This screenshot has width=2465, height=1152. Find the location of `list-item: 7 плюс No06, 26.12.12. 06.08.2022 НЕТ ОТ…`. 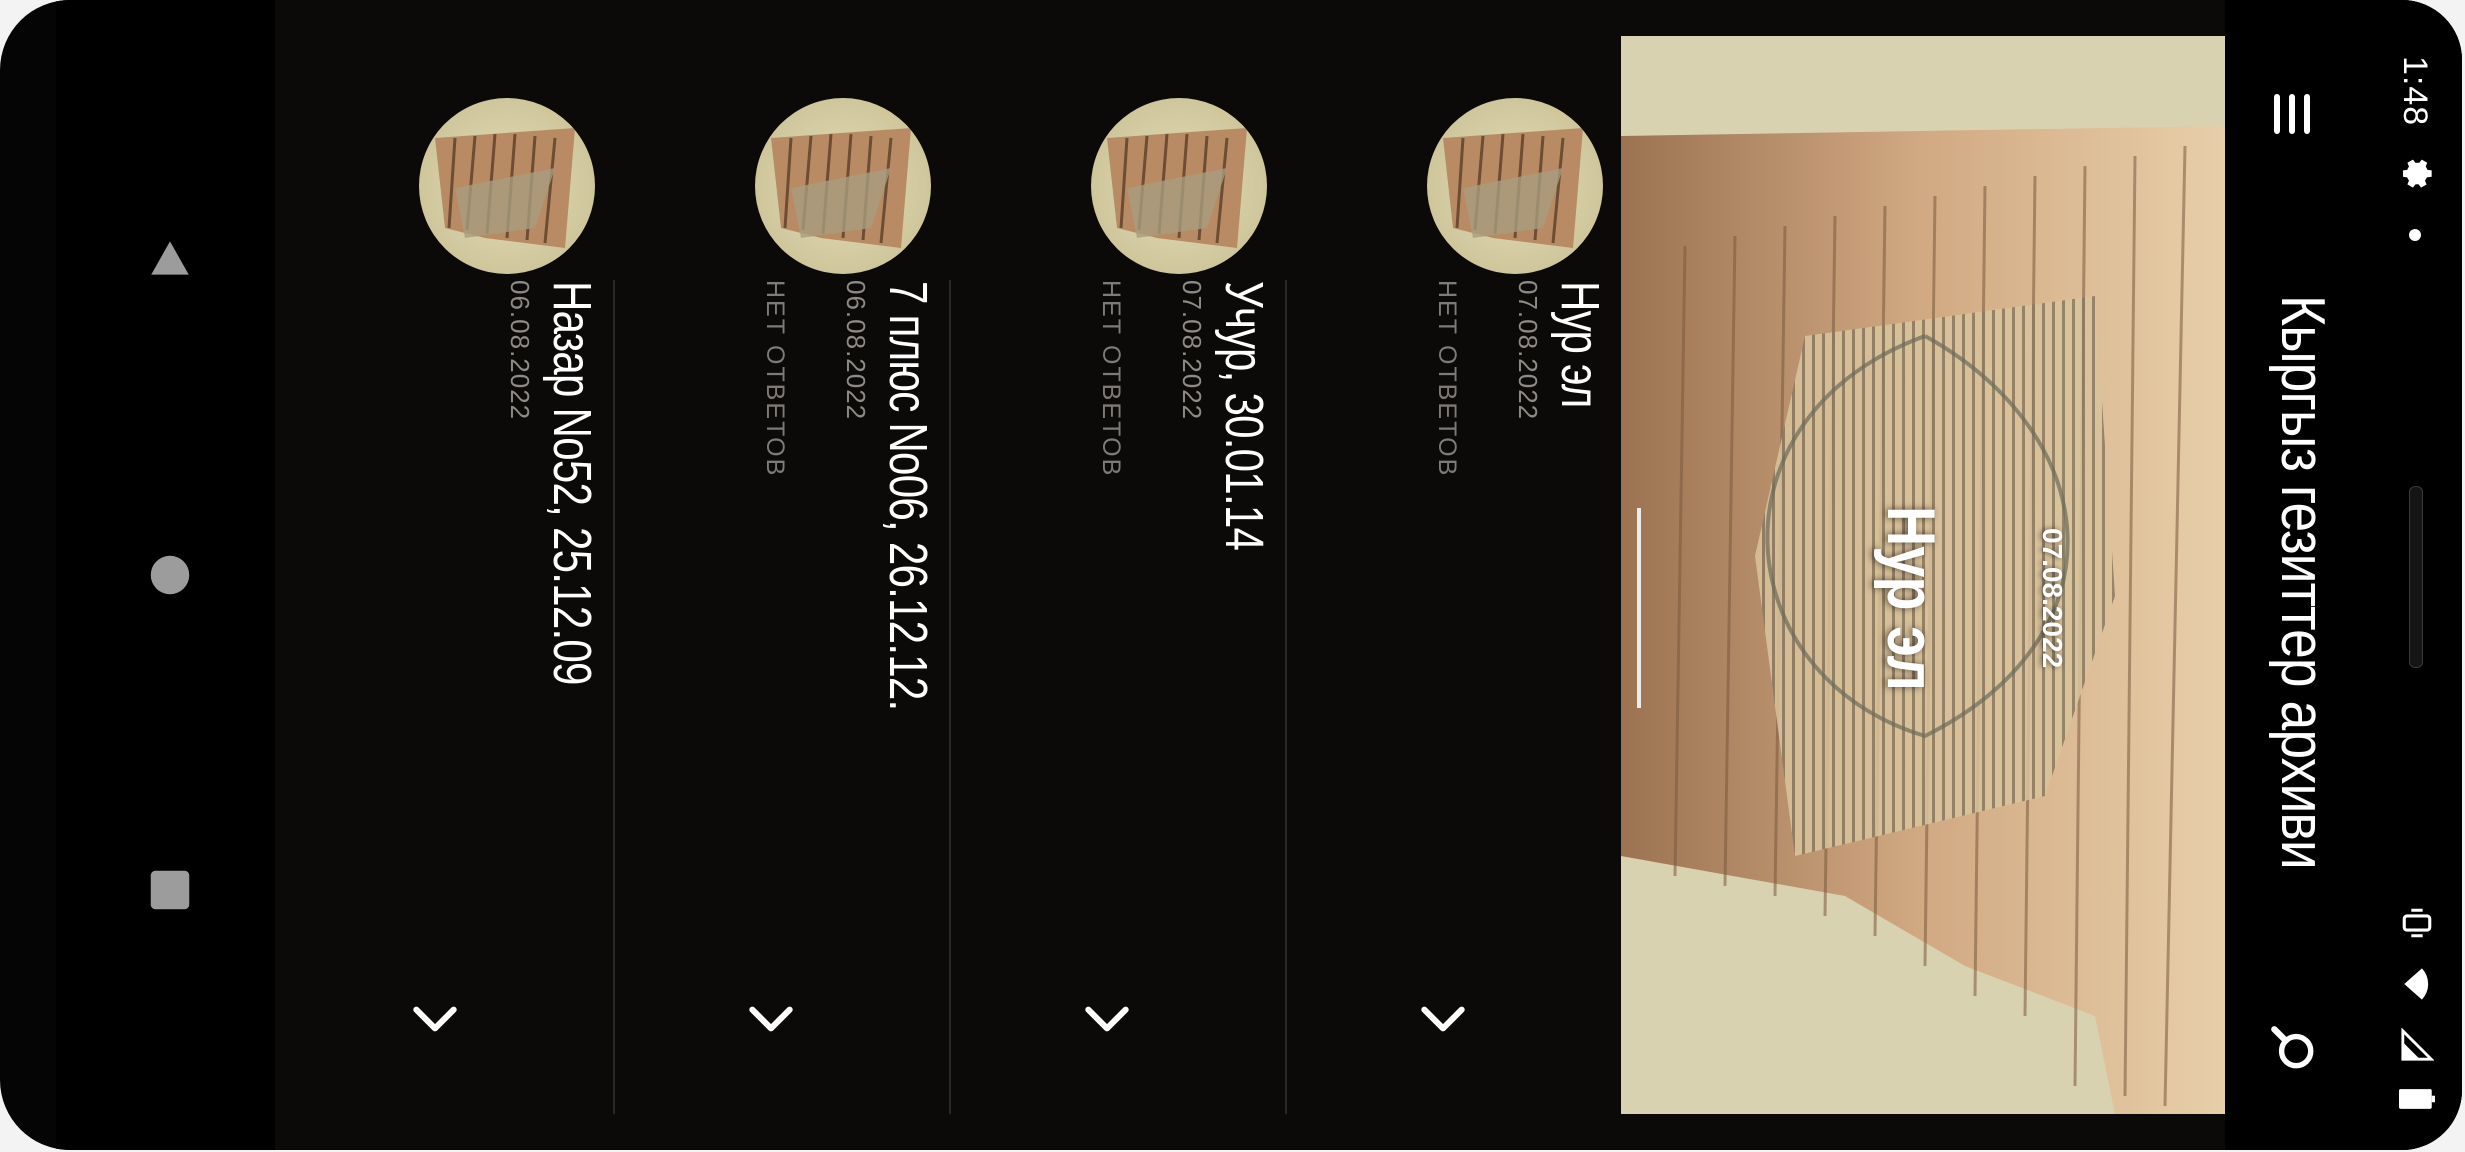

list-item: 7 плюс No06, 26.12.12. 06.08.2022 НЕТ ОТ… is located at coordinates (781, 575).